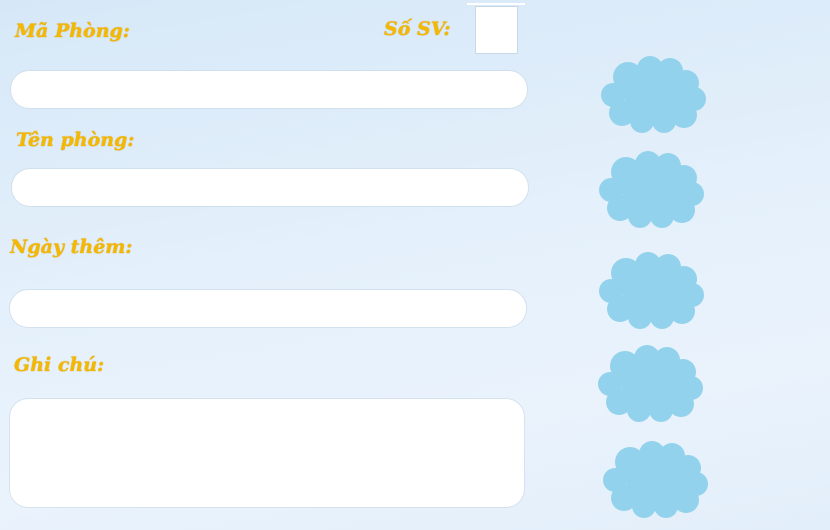 The height and width of the screenshot is (530, 830). I want to click on room-id-label: Mã Phòng:, so click(72, 31).